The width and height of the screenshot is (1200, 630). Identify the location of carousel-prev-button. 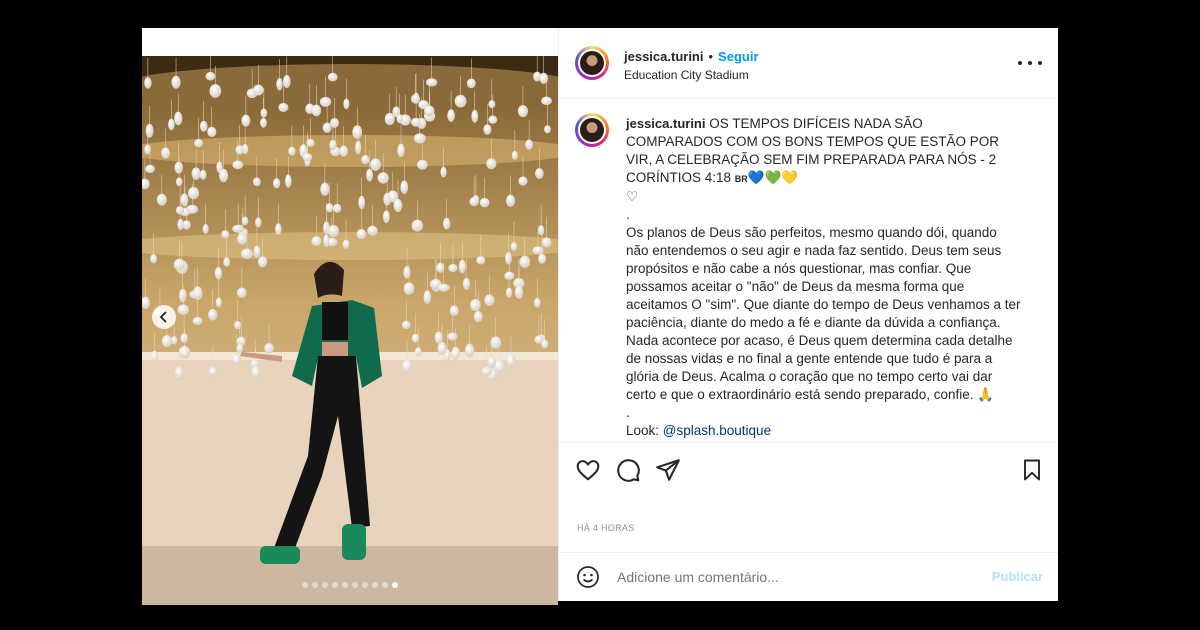
(164, 317).